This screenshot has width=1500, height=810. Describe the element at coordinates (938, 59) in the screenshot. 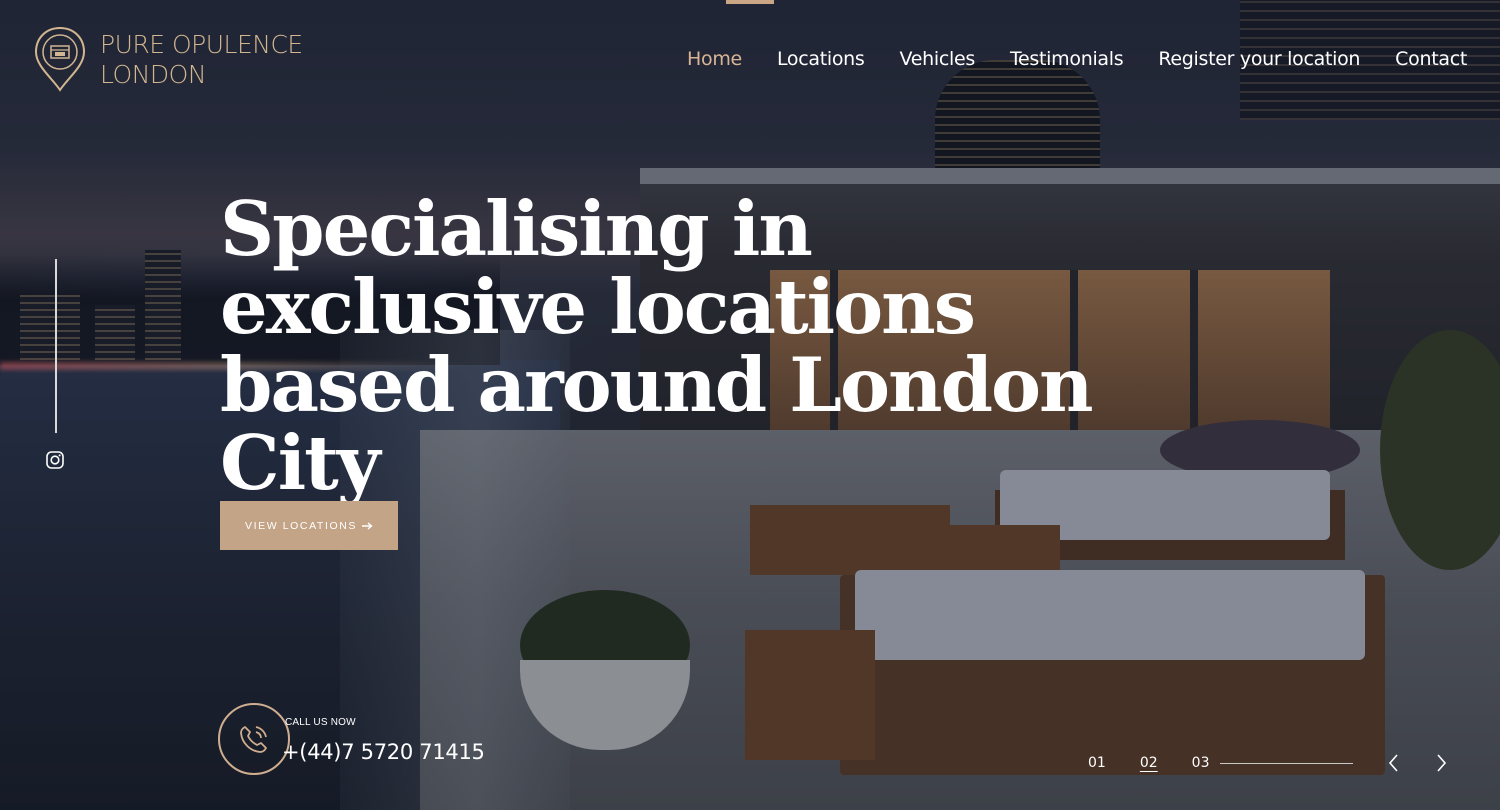

I see `nav-vehicles: Vehicles` at that location.